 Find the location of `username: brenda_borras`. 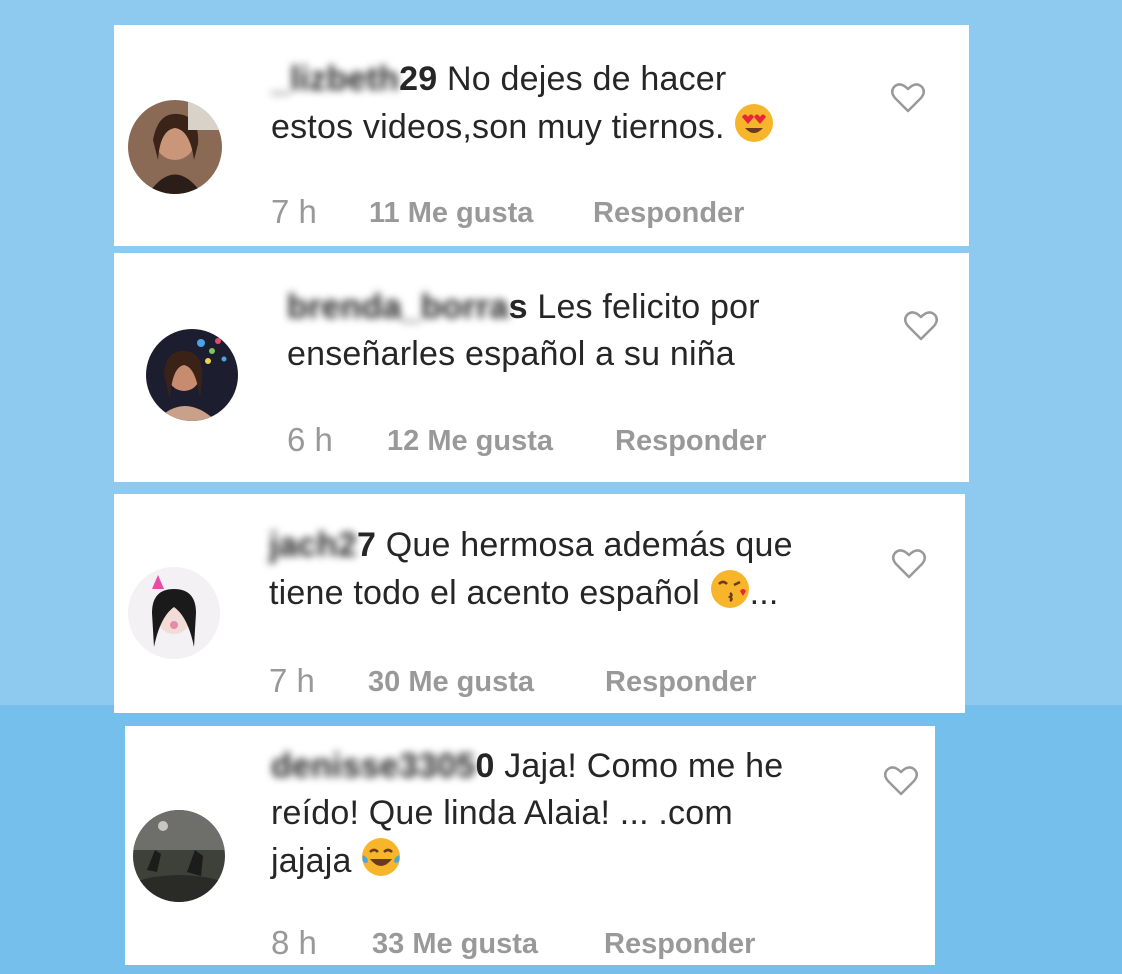

username: brenda_borras is located at coordinates (407, 307).